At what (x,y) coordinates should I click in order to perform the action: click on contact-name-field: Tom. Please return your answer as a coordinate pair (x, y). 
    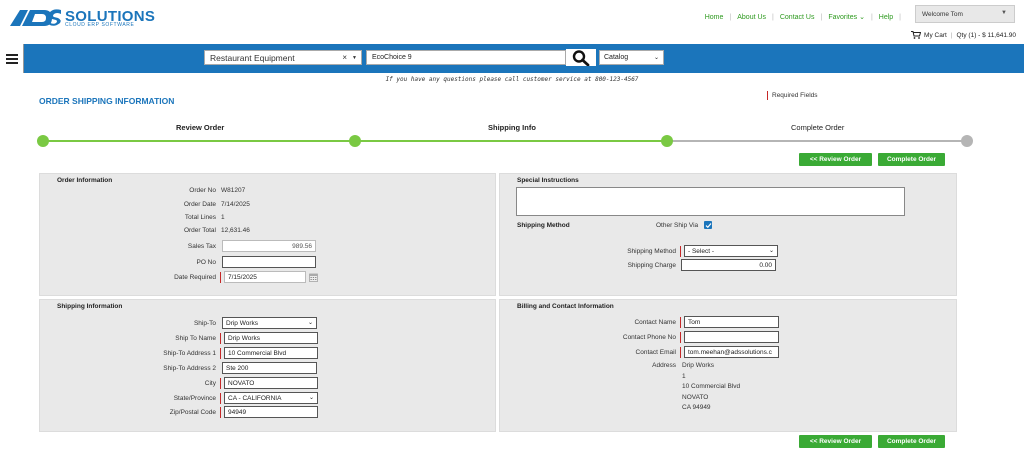
    Looking at the image, I should click on (731, 322).